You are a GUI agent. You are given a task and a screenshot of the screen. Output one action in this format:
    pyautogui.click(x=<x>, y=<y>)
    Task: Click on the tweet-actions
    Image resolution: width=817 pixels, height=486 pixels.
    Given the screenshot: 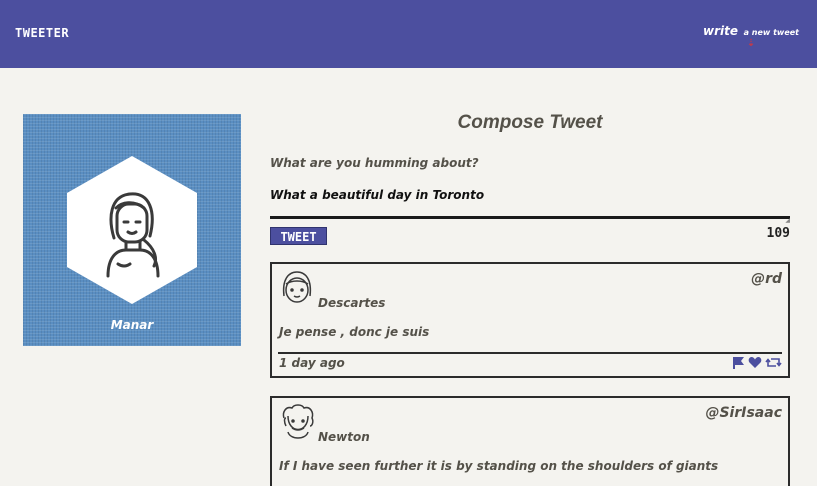 What is the action you would take?
    pyautogui.click(x=757, y=362)
    